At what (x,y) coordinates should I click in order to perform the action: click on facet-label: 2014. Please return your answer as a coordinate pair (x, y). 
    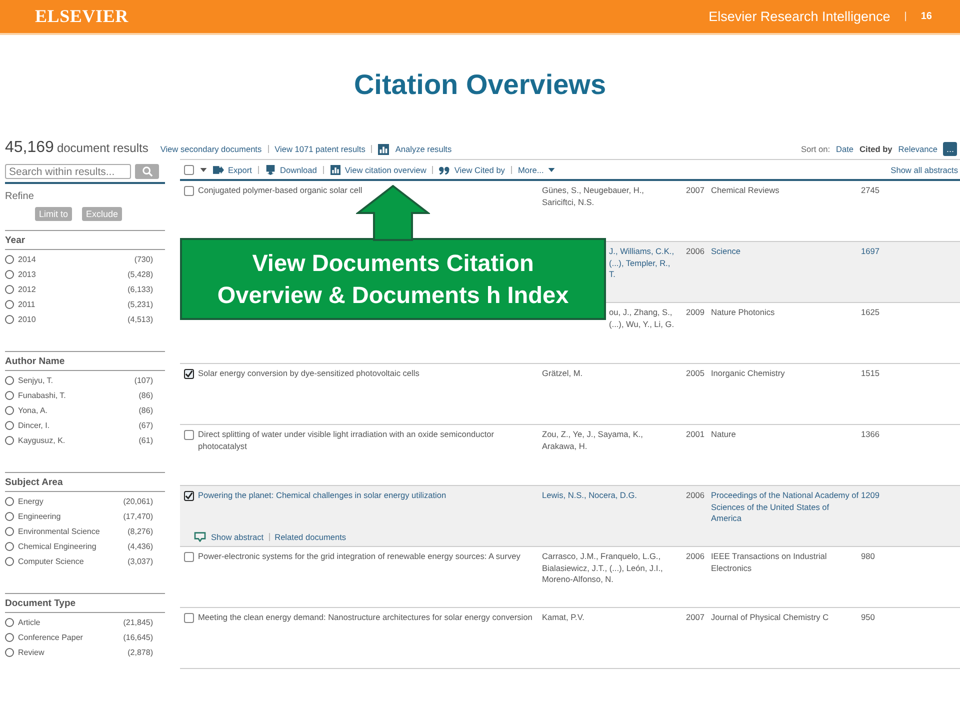
    Looking at the image, I should click on (64, 259).